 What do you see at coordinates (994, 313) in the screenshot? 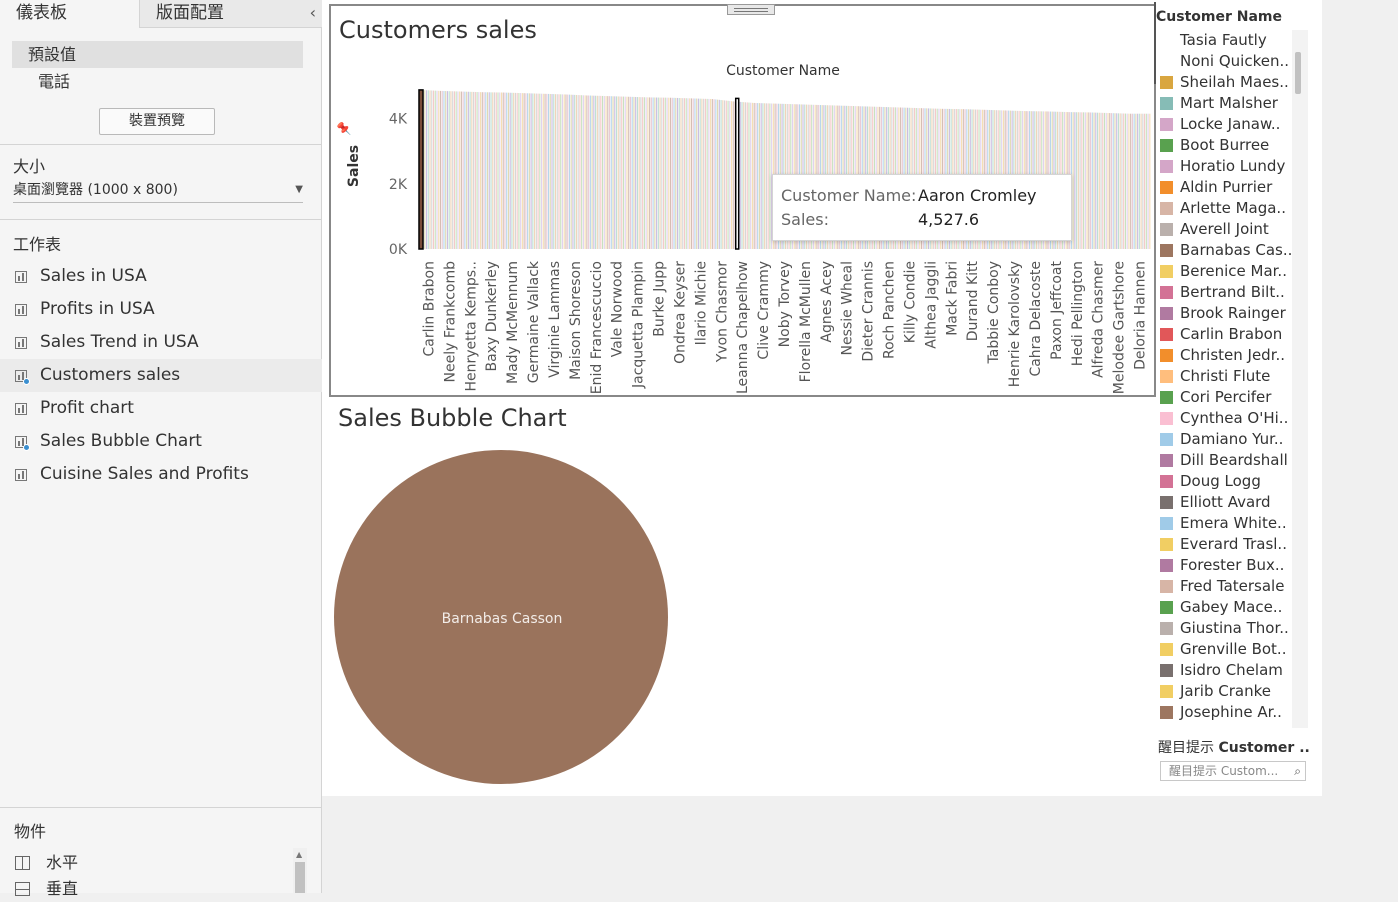
I see `x-tick-label: Tabbie Conboy` at bounding box center [994, 313].